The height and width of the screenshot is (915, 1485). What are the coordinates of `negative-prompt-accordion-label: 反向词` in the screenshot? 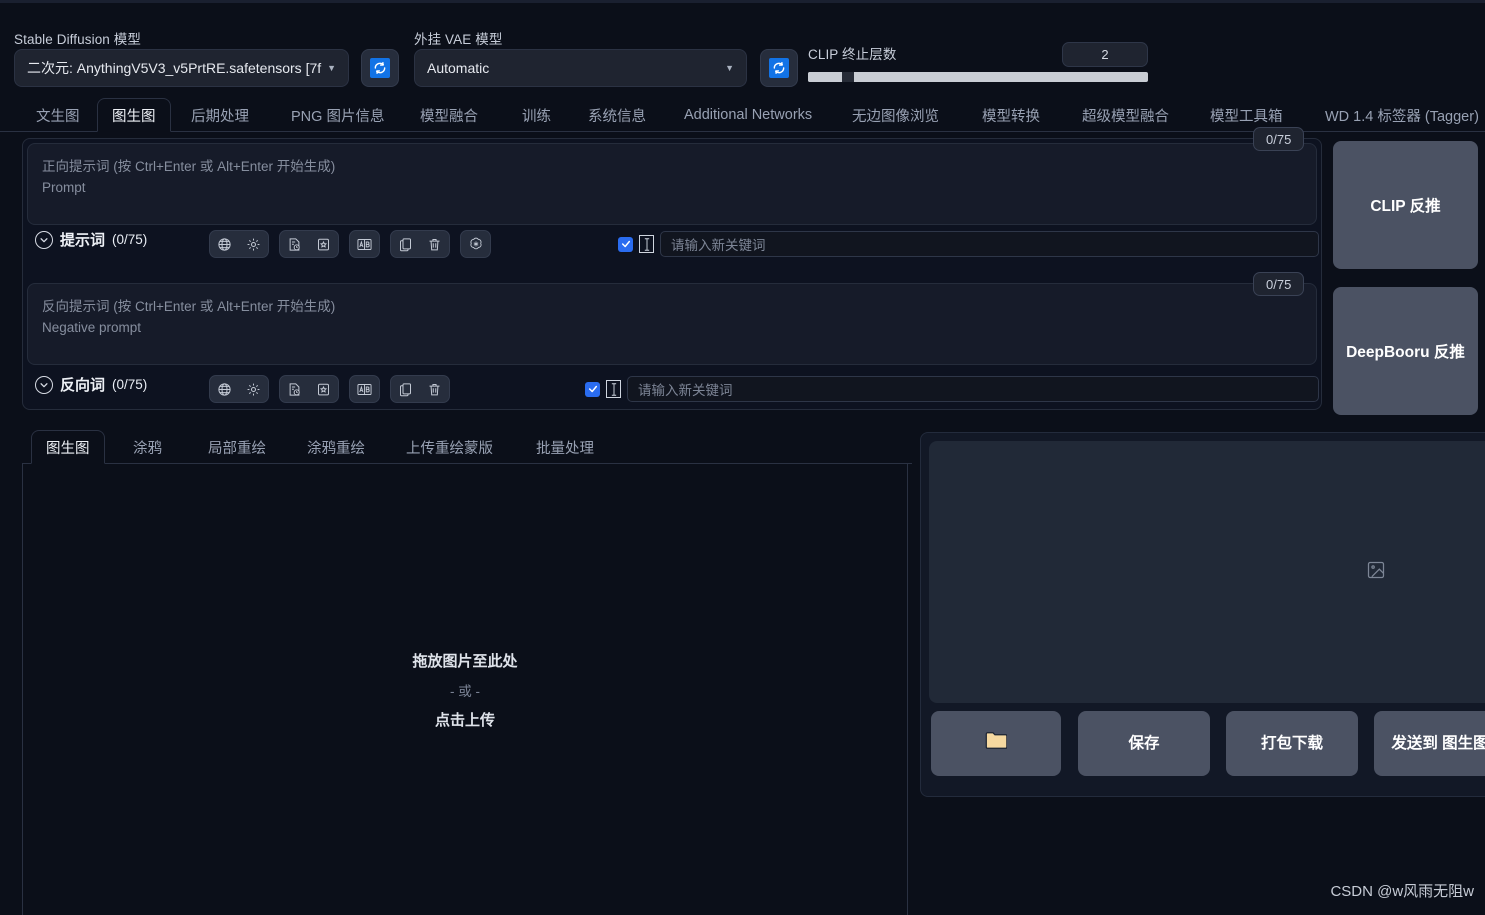 It's located at (83, 385).